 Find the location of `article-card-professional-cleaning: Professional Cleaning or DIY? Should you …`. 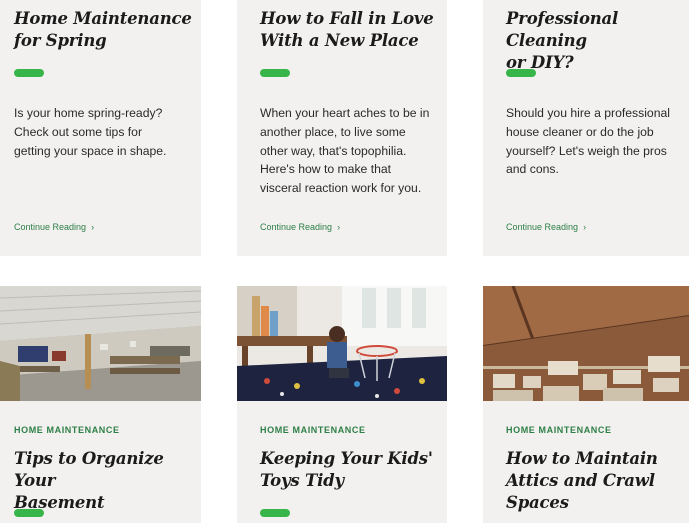

article-card-professional-cleaning: Professional Cleaning or DIY? Should you … is located at coordinates (586, 128).